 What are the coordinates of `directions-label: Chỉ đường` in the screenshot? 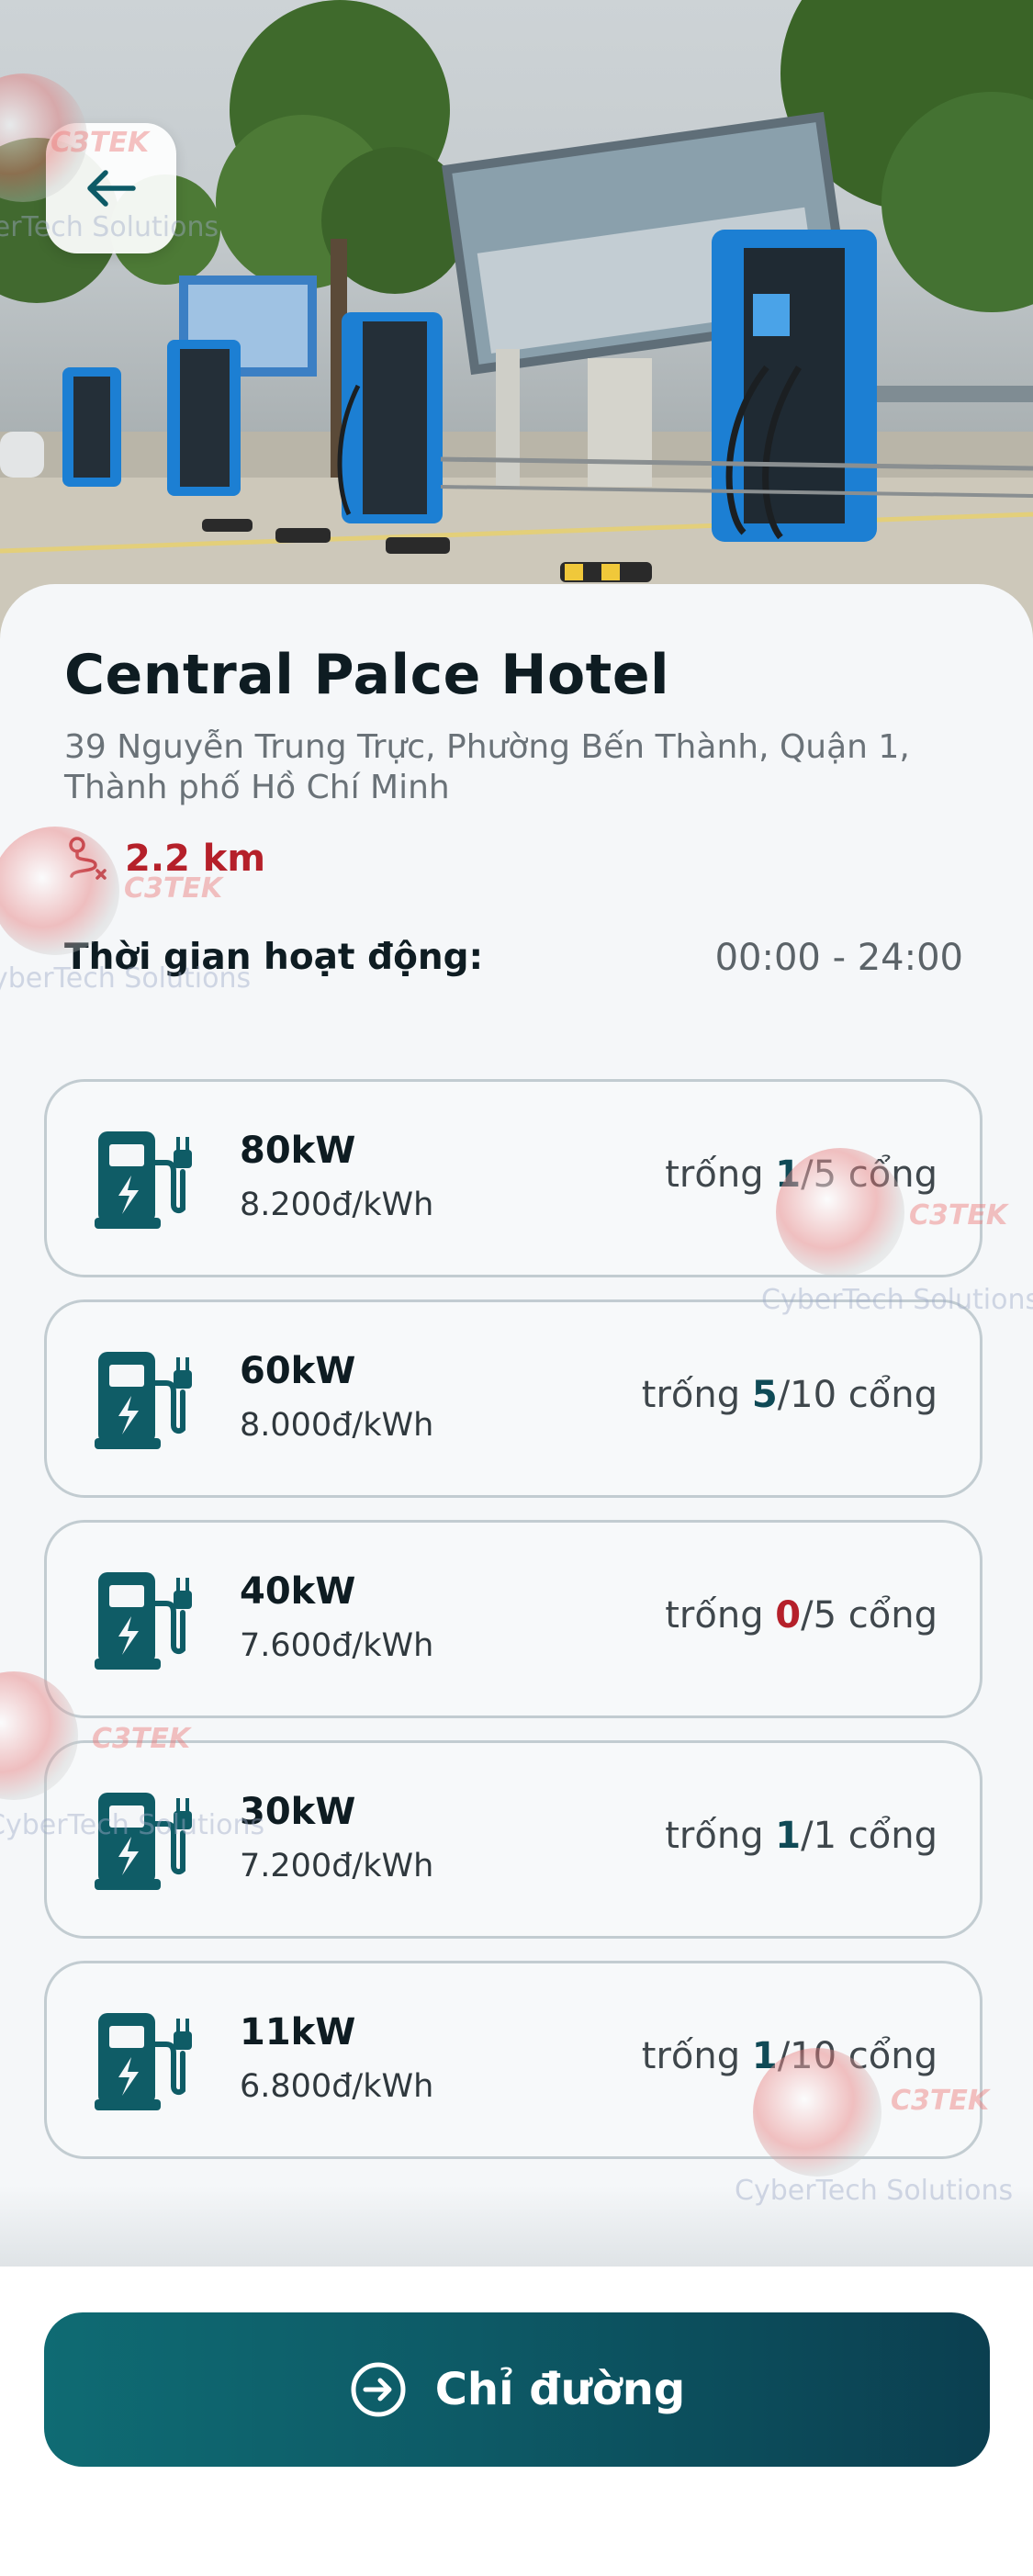 It's located at (560, 2389).